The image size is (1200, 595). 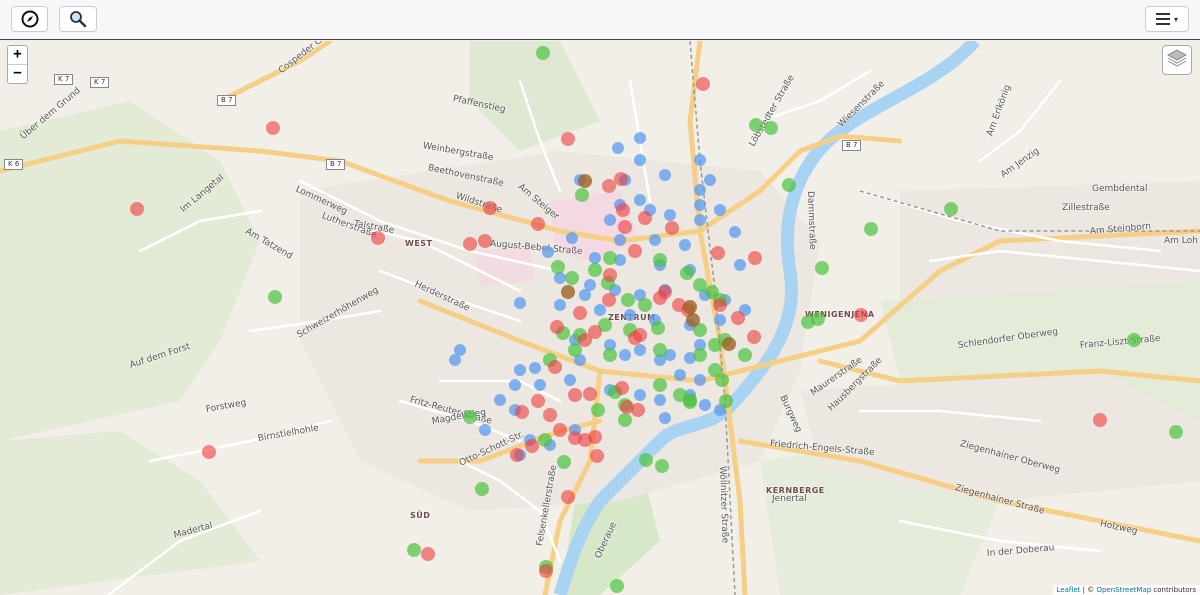 I want to click on locate-button, so click(x=29, y=19).